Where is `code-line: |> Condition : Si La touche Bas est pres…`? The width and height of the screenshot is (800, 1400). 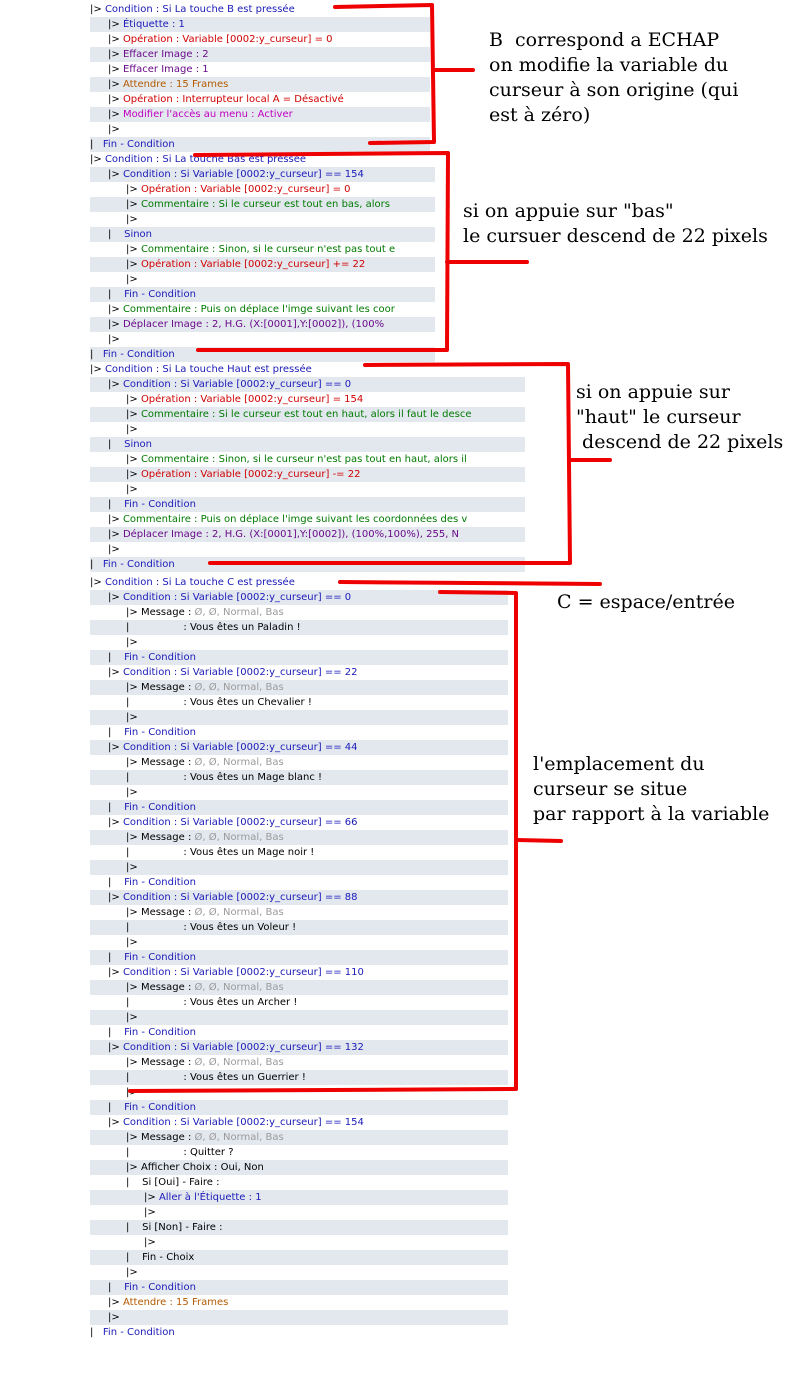 code-line: |> Condition : Si La touche Bas est pres… is located at coordinates (262, 159).